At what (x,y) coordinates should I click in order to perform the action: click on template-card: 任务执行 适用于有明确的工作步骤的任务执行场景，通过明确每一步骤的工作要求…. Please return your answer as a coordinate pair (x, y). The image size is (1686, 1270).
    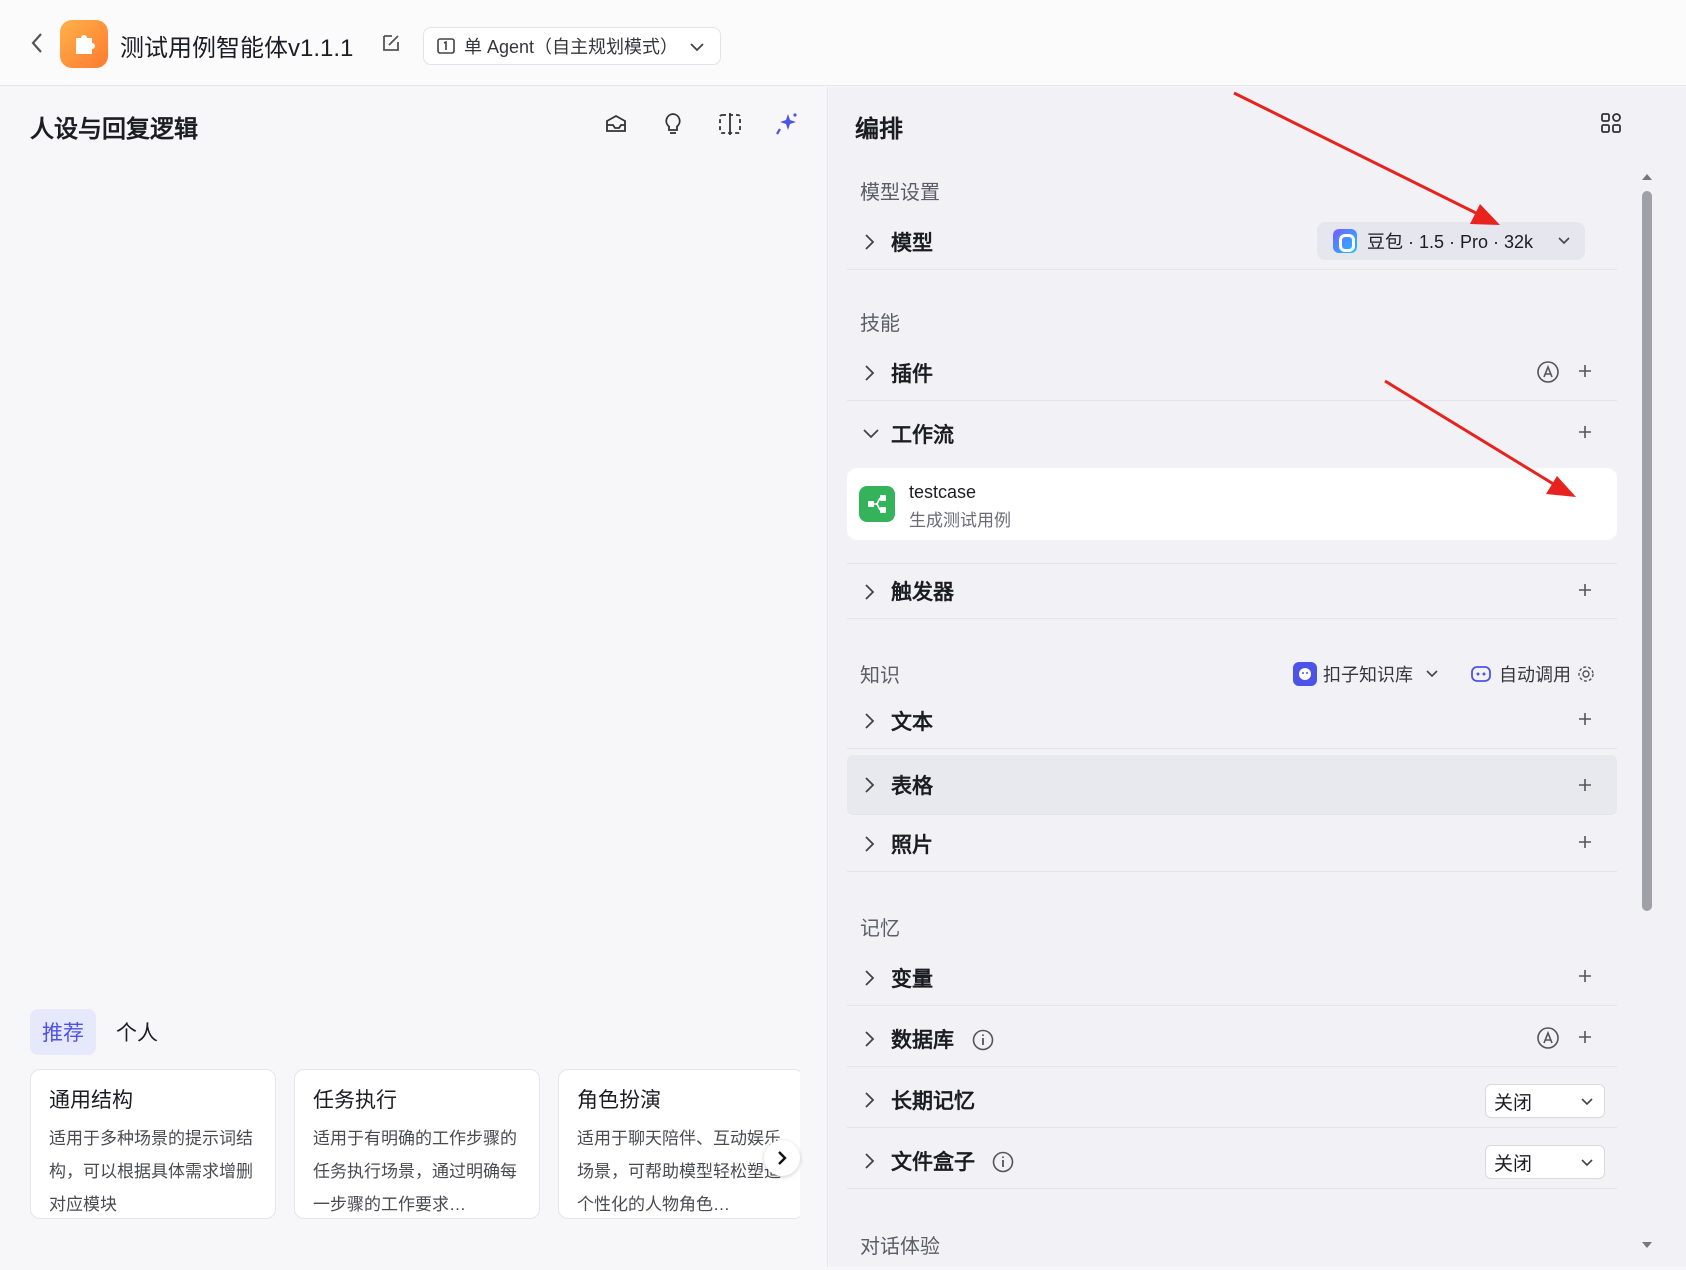
    Looking at the image, I should click on (417, 1144).